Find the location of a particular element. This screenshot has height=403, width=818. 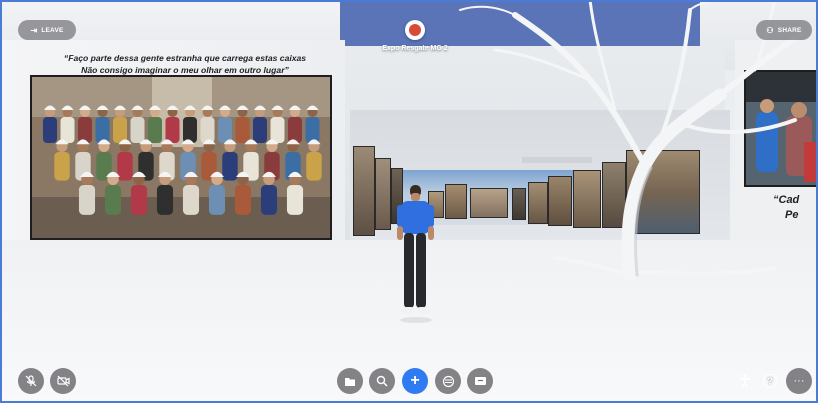

exit-icon: ⇥ is located at coordinates (34, 30).